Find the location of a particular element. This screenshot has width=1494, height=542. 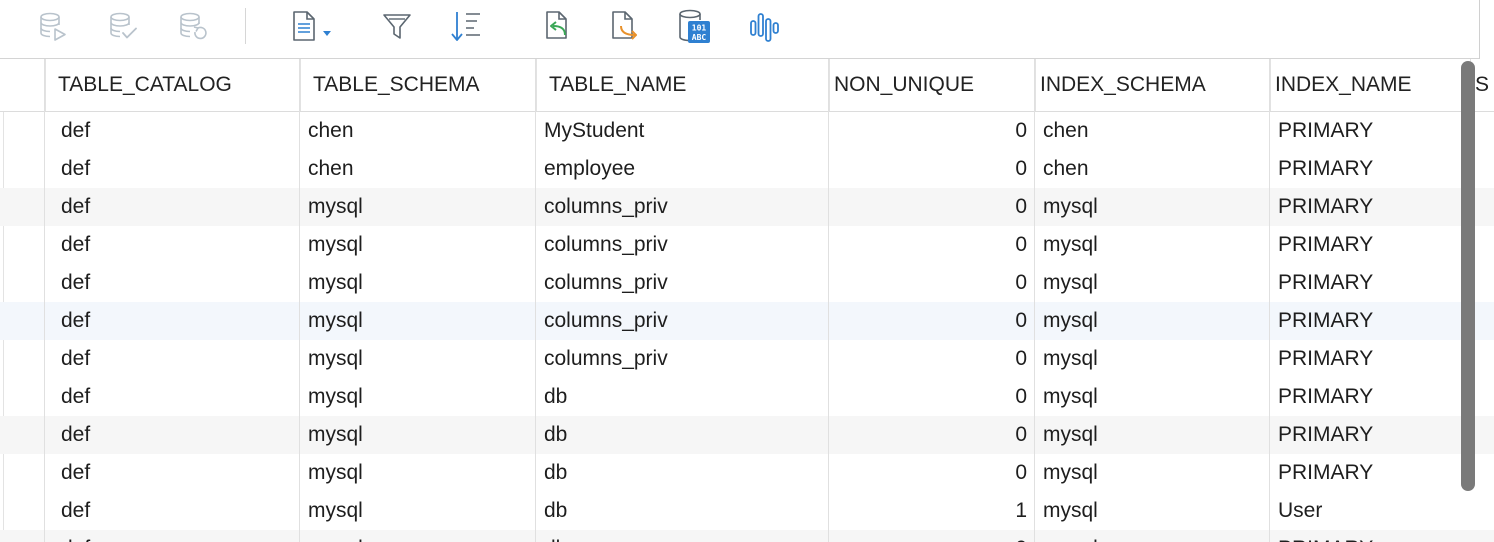

database-run-icon is located at coordinates (53, 26).